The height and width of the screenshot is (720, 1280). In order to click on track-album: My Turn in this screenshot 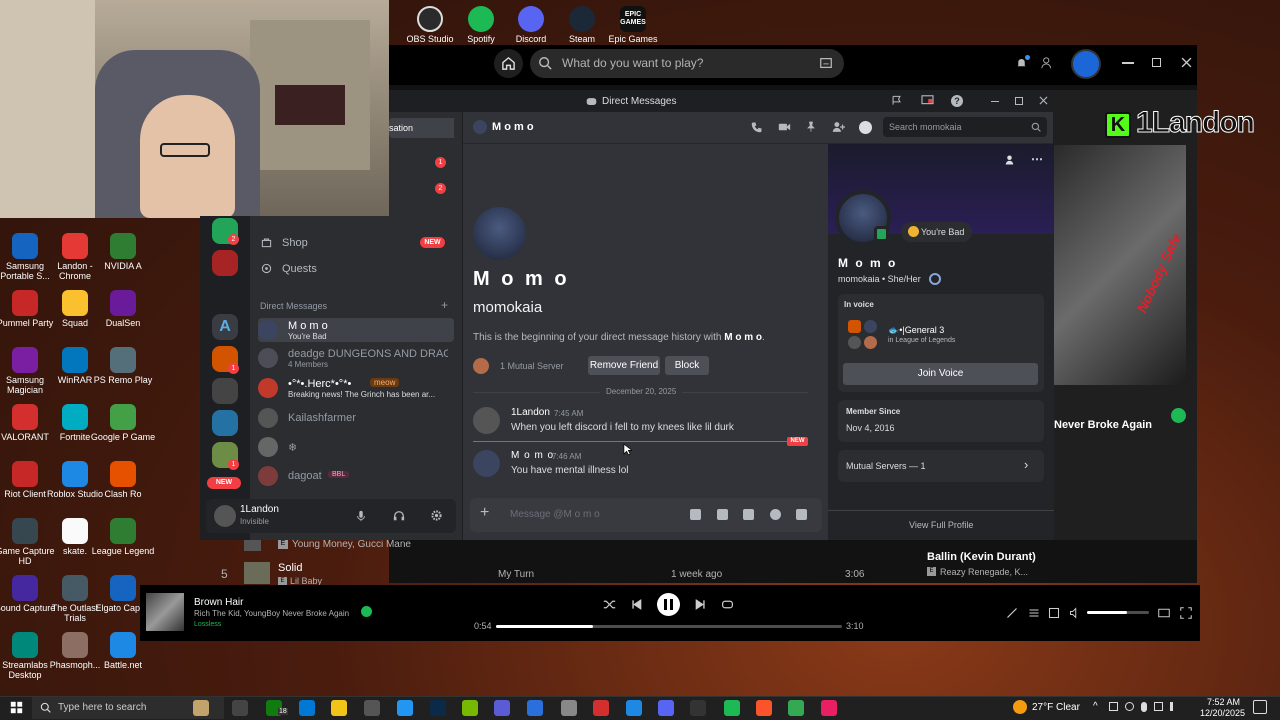, I will do `click(516, 574)`.